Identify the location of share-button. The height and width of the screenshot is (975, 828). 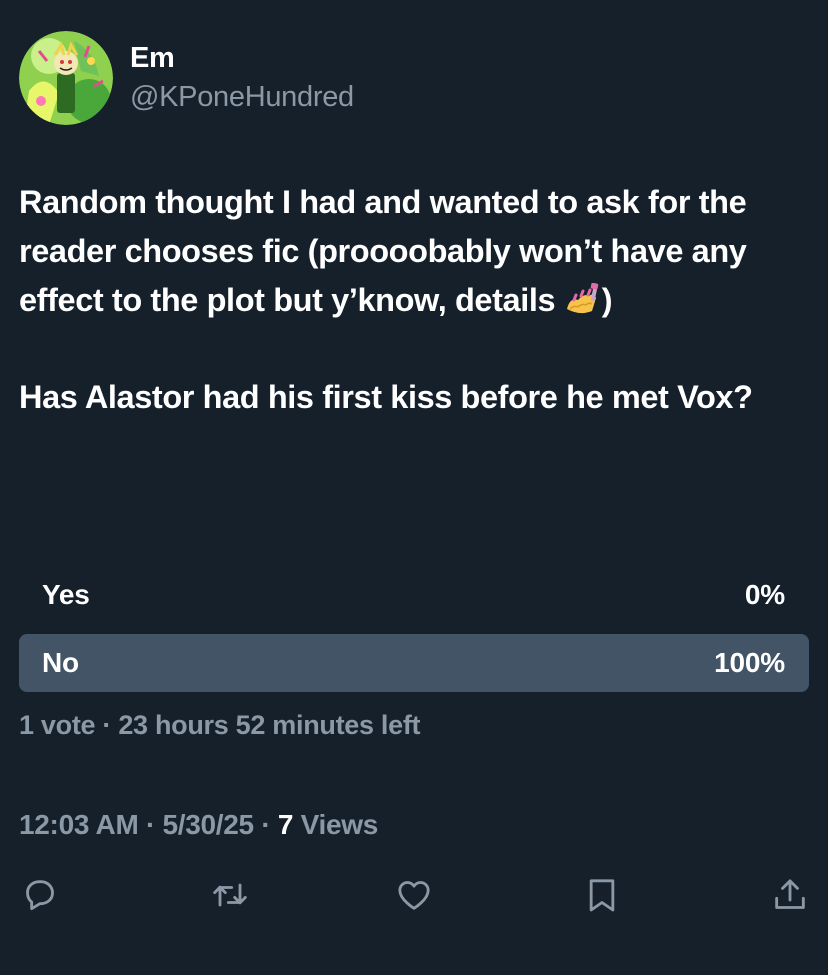
(790, 895).